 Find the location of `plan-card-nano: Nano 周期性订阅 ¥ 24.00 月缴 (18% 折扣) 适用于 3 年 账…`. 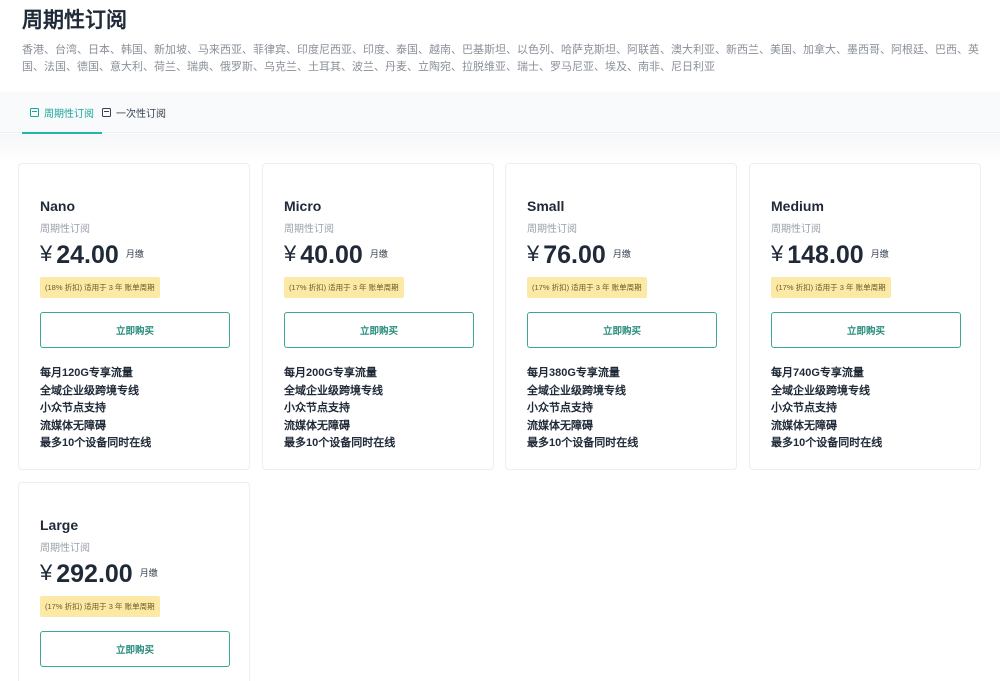

plan-card-nano: Nano 周期性订阅 ¥ 24.00 月缴 (18% 折扣) 适用于 3 年 账… is located at coordinates (134, 316).